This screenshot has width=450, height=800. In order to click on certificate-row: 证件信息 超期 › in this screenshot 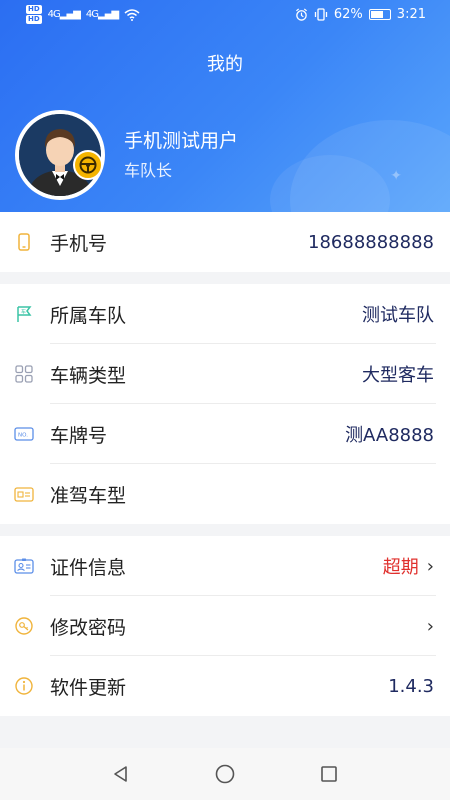, I will do `click(225, 566)`.